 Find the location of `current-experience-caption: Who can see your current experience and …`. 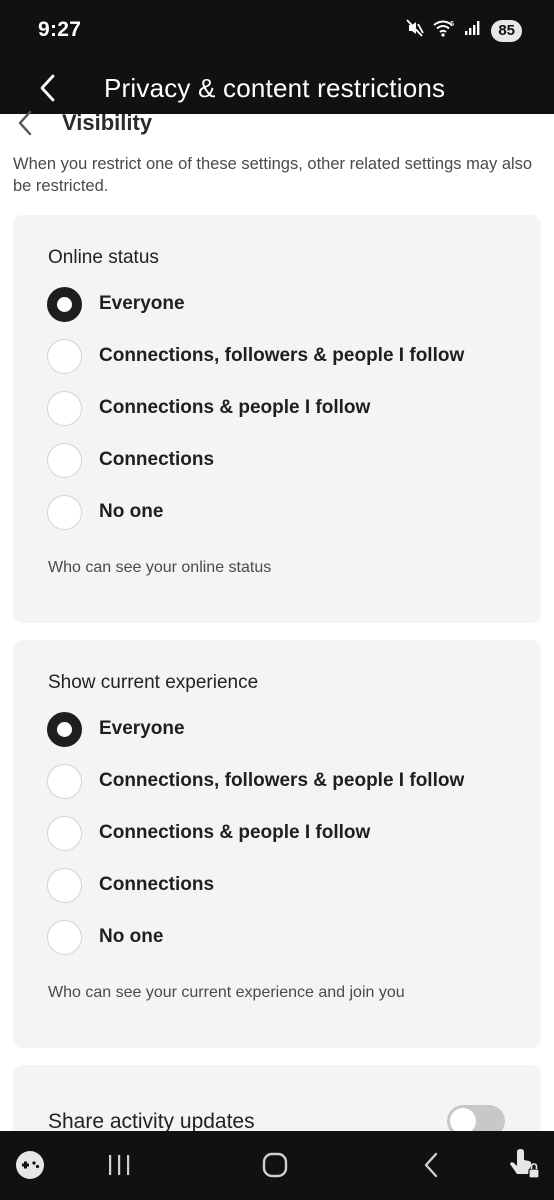

current-experience-caption: Who can see your current experience and … is located at coordinates (226, 992).